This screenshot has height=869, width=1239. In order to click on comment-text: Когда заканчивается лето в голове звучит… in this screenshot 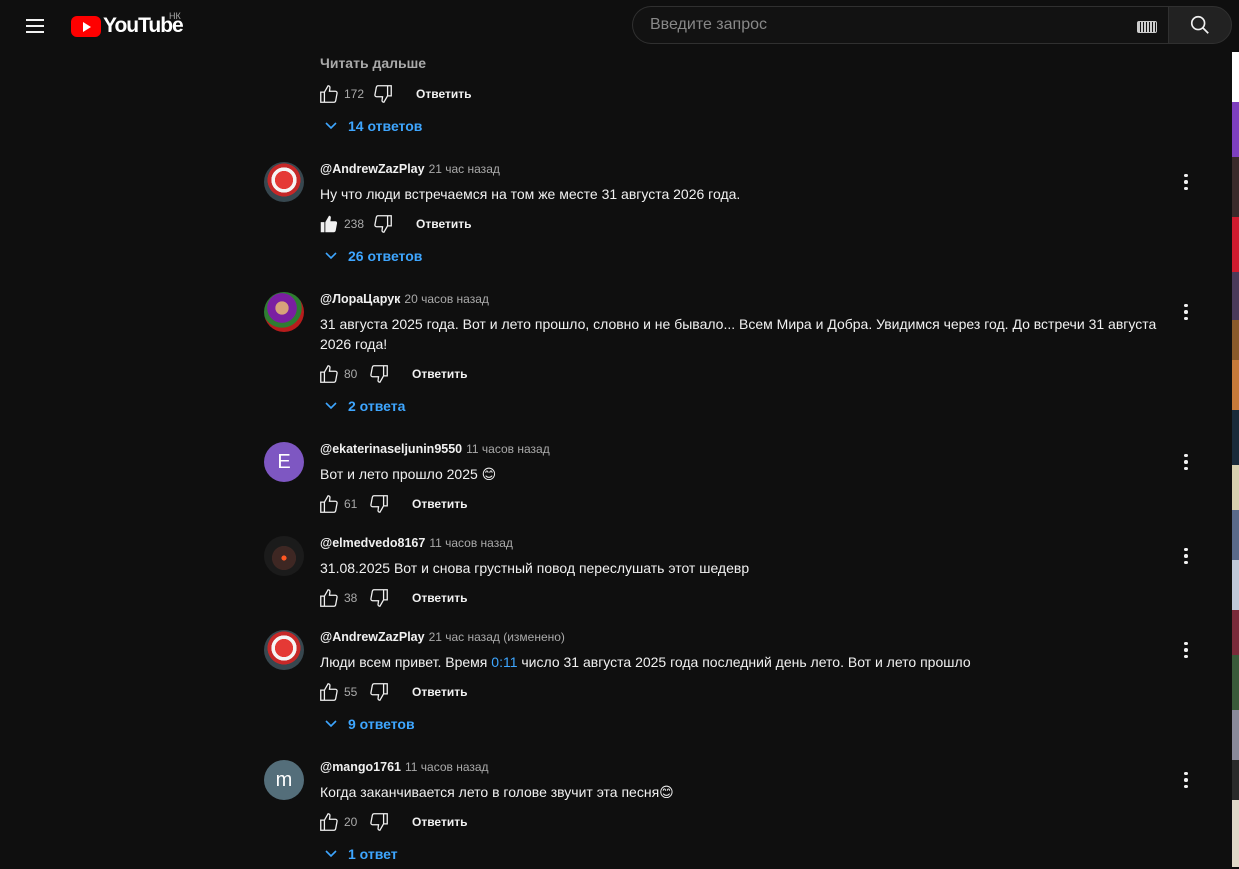, I will do `click(497, 792)`.